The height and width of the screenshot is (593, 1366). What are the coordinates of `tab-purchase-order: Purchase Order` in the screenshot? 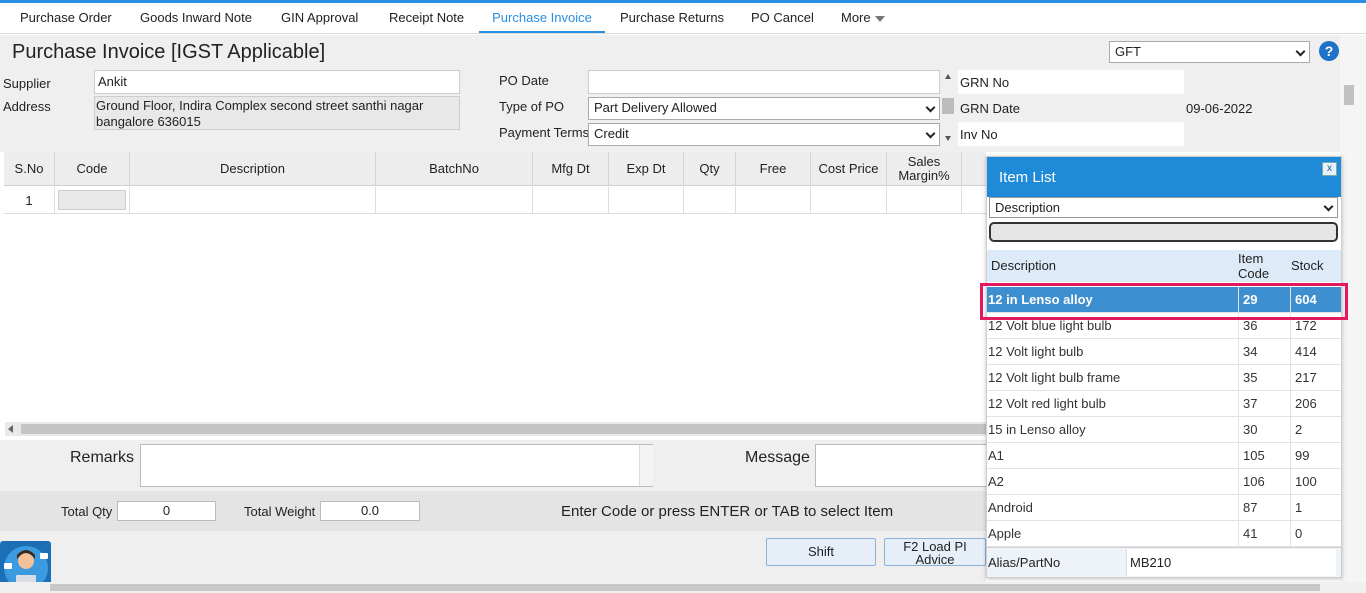 It's located at (66, 18).